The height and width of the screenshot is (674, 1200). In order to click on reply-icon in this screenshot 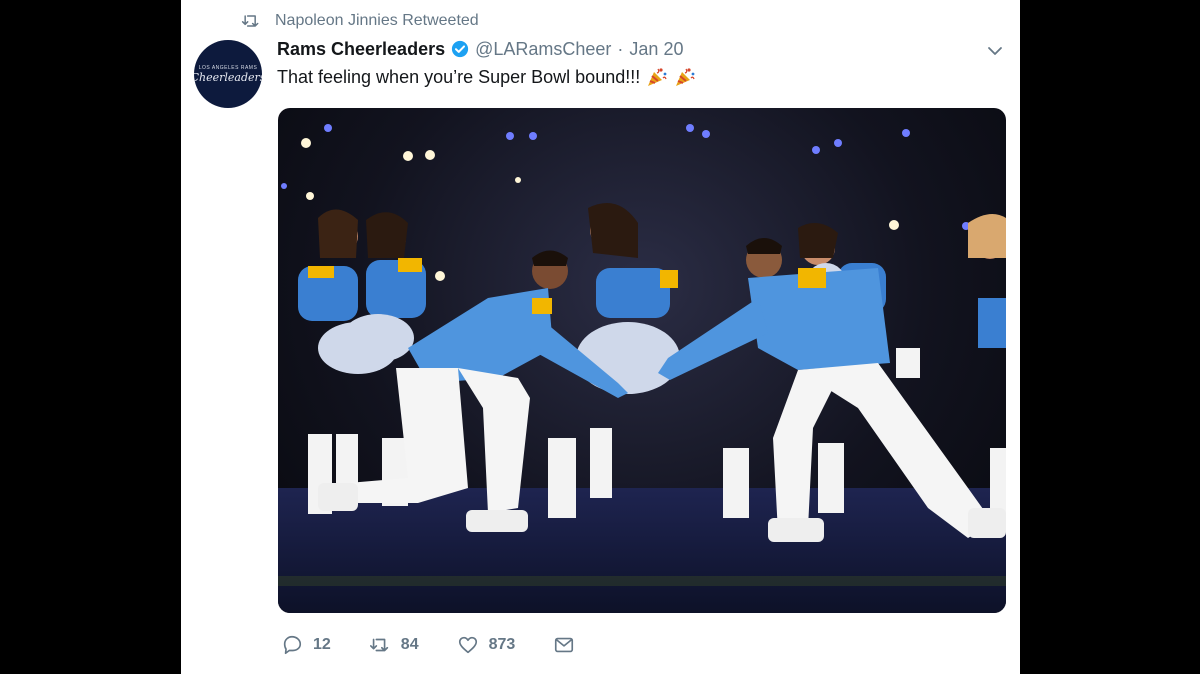, I will do `click(292, 645)`.